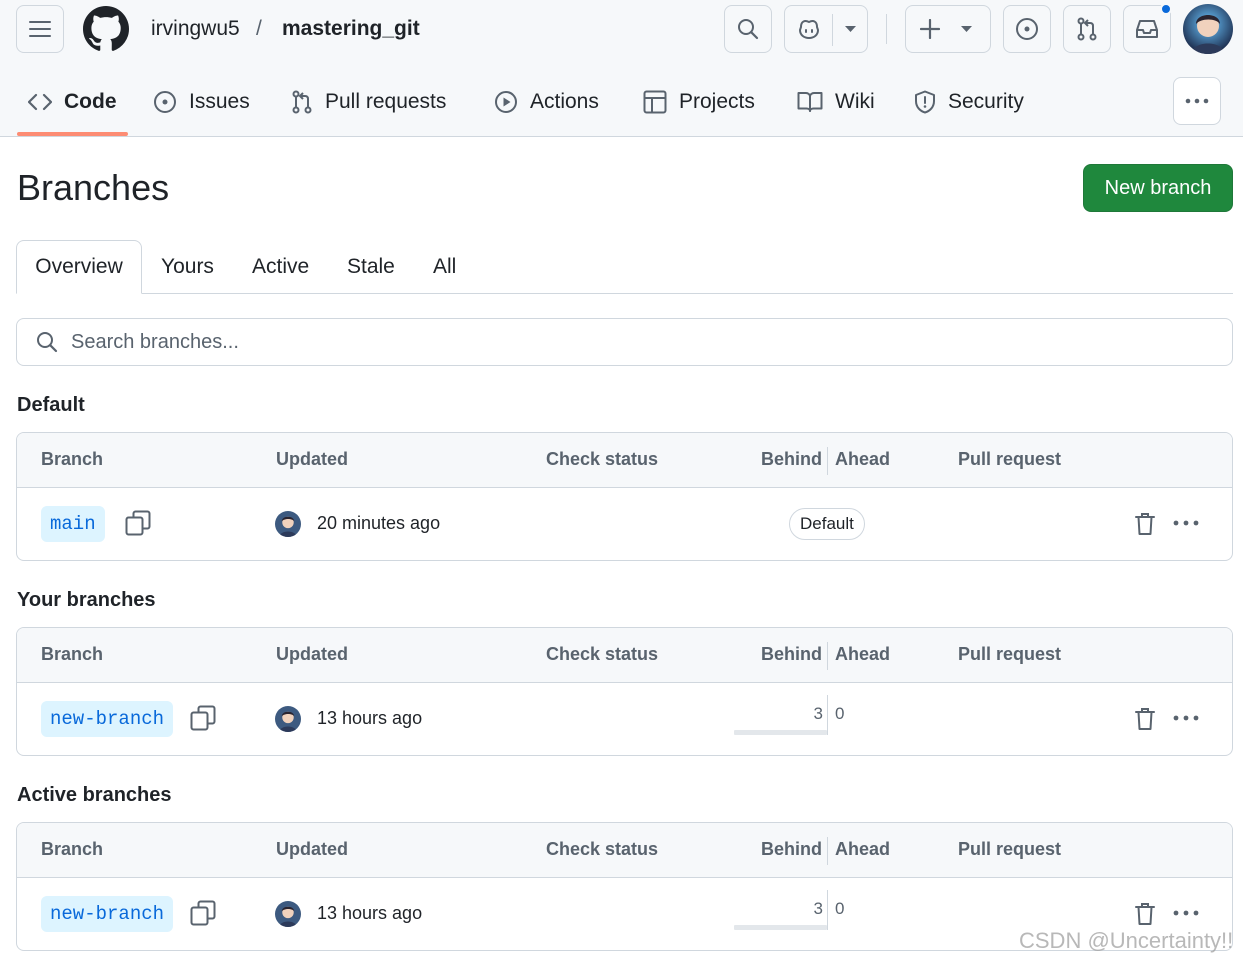  What do you see at coordinates (948, 29) in the screenshot?
I see `create-new-button` at bounding box center [948, 29].